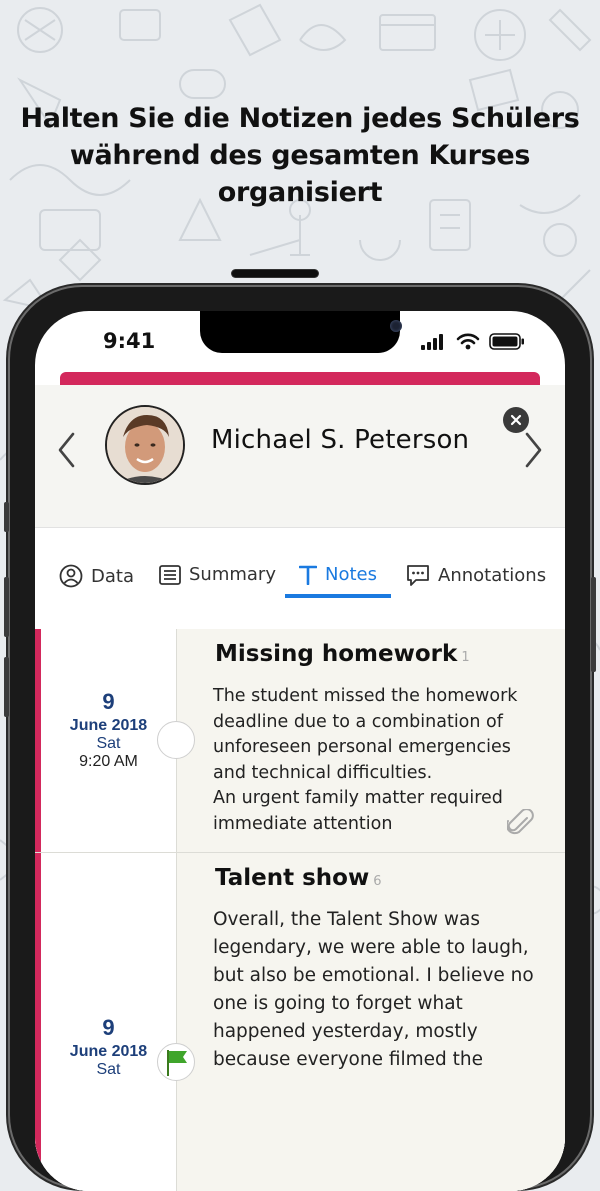 Image resolution: width=600 pixels, height=1191 pixels. I want to click on tab-summary: Summary, so click(217, 574).